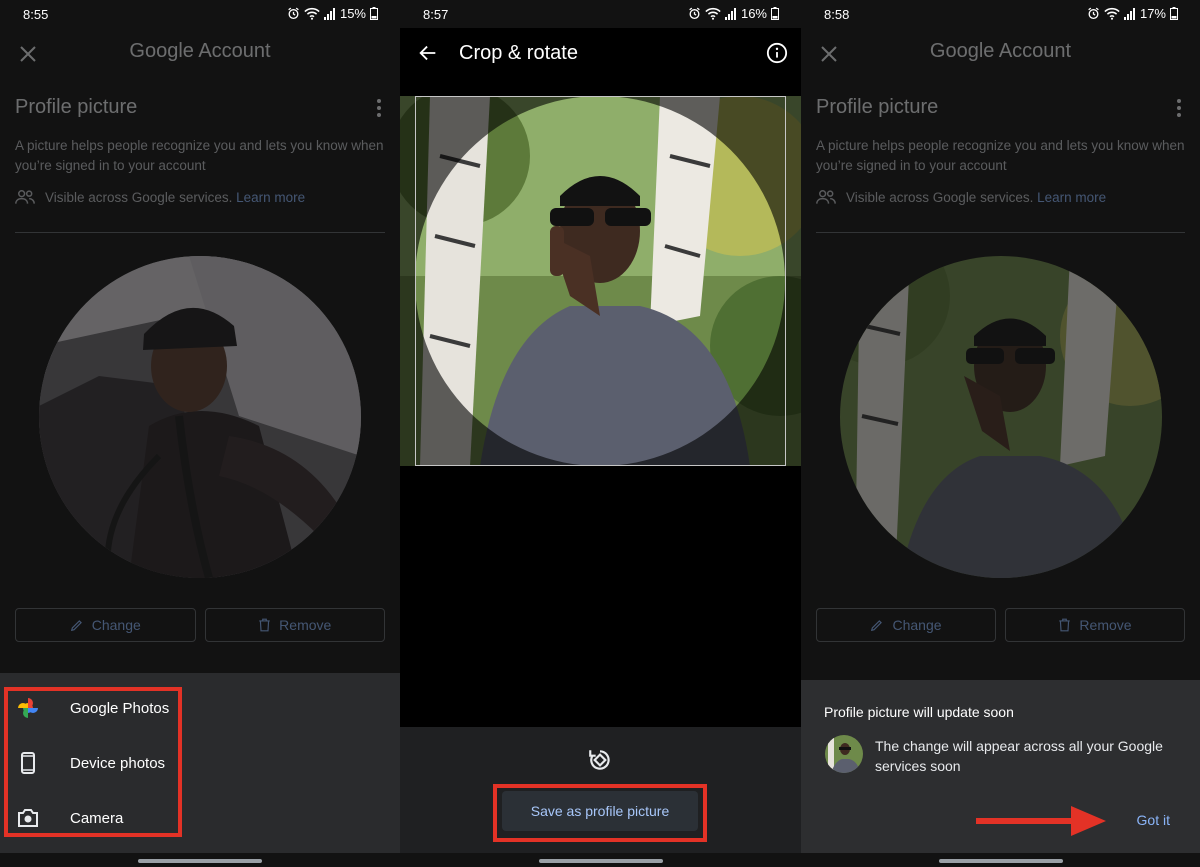 Image resolution: width=1200 pixels, height=867 pixels. What do you see at coordinates (600, 281) in the screenshot?
I see `crop-frame` at bounding box center [600, 281].